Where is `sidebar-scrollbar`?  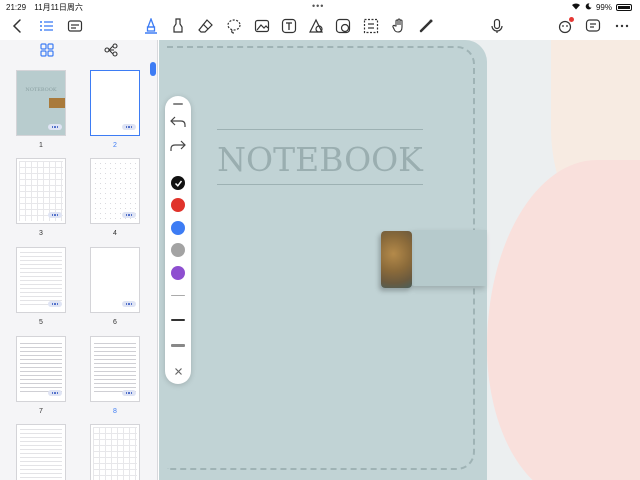
sidebar-scrollbar is located at coordinates (153, 69).